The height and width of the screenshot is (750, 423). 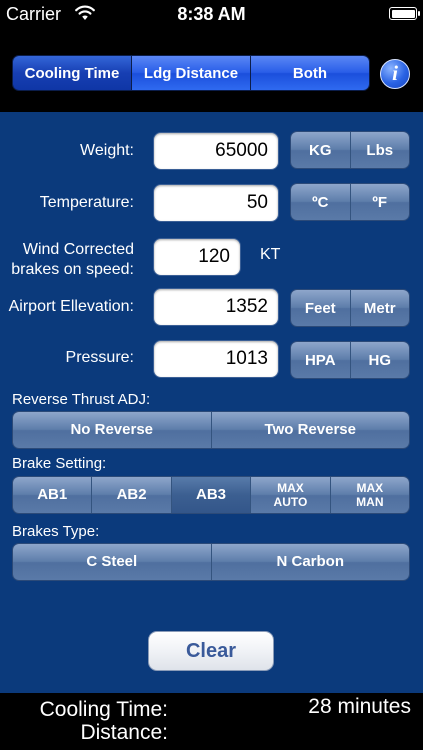 I want to click on brake-ab1-button: AB1, so click(x=53, y=495).